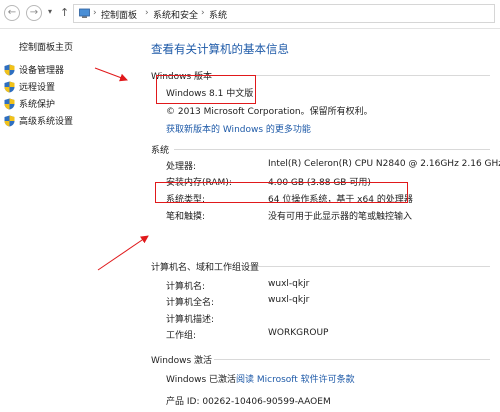 The image size is (500, 412). What do you see at coordinates (121, 169) in the screenshot?
I see `annotation-arrows` at bounding box center [121, 169].